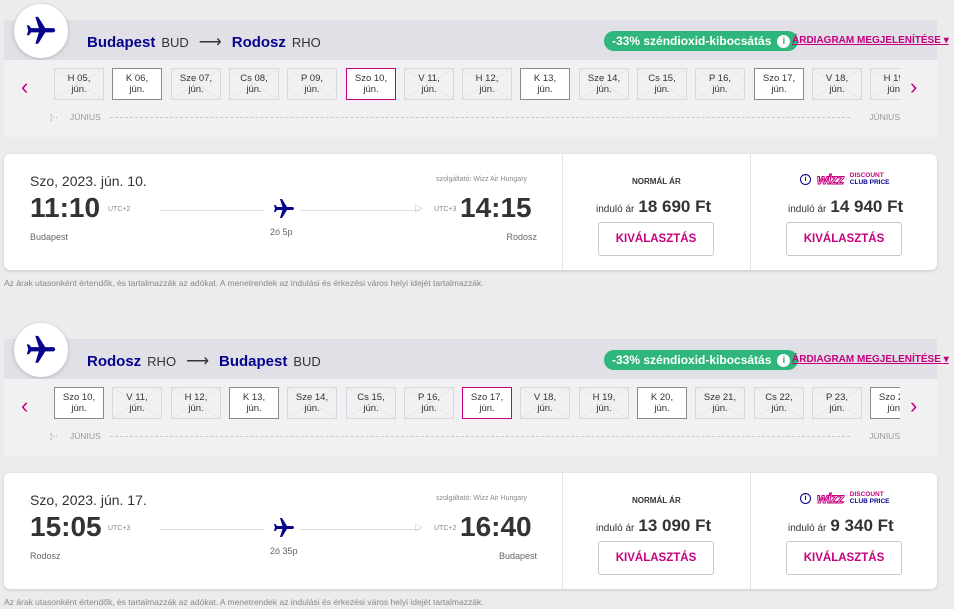 The height and width of the screenshot is (609, 954). What do you see at coordinates (419, 527) in the screenshot?
I see `arrow-right-icon: ▷` at bounding box center [419, 527].